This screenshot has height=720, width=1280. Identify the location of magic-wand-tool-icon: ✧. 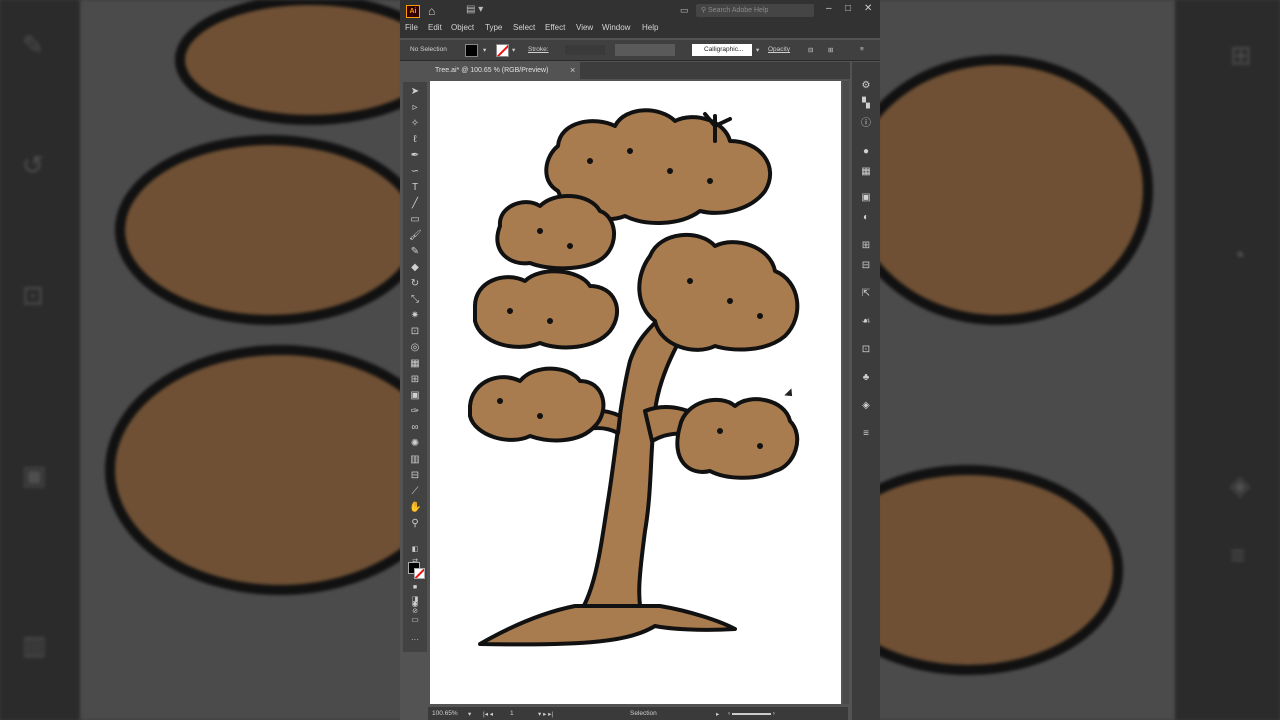
(415, 124).